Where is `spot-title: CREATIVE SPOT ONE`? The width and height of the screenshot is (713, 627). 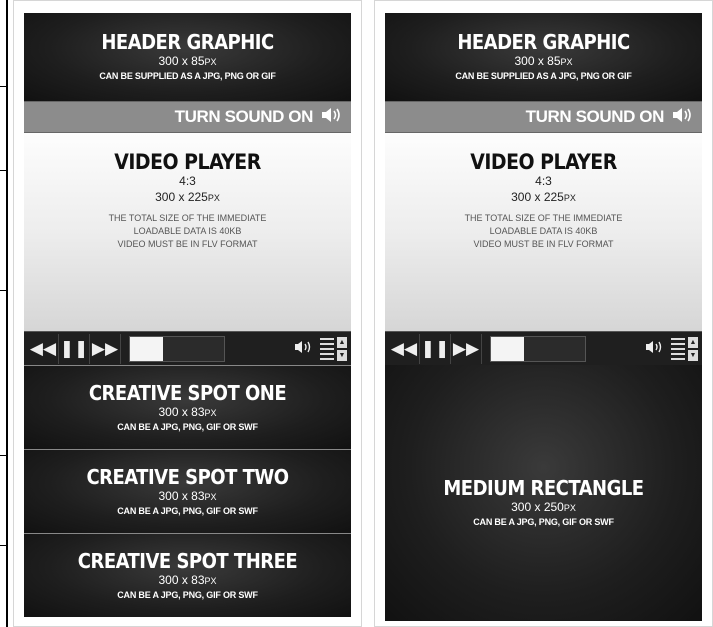
spot-title: CREATIVE SPOT ONE is located at coordinates (187, 392).